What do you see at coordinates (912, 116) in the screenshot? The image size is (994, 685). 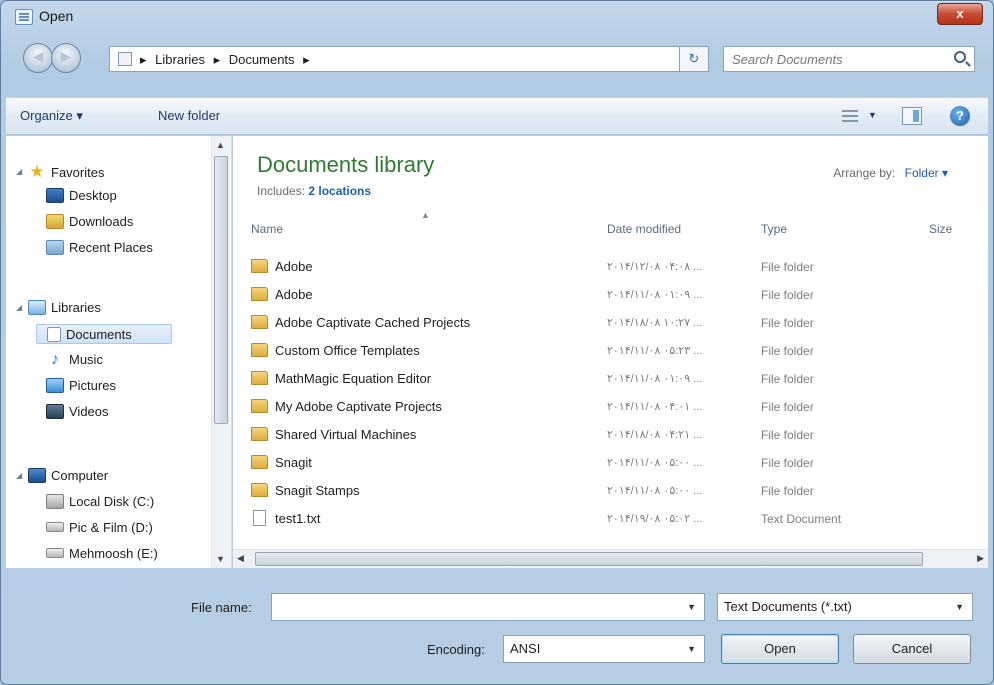 I see `preview-pane-icon` at bounding box center [912, 116].